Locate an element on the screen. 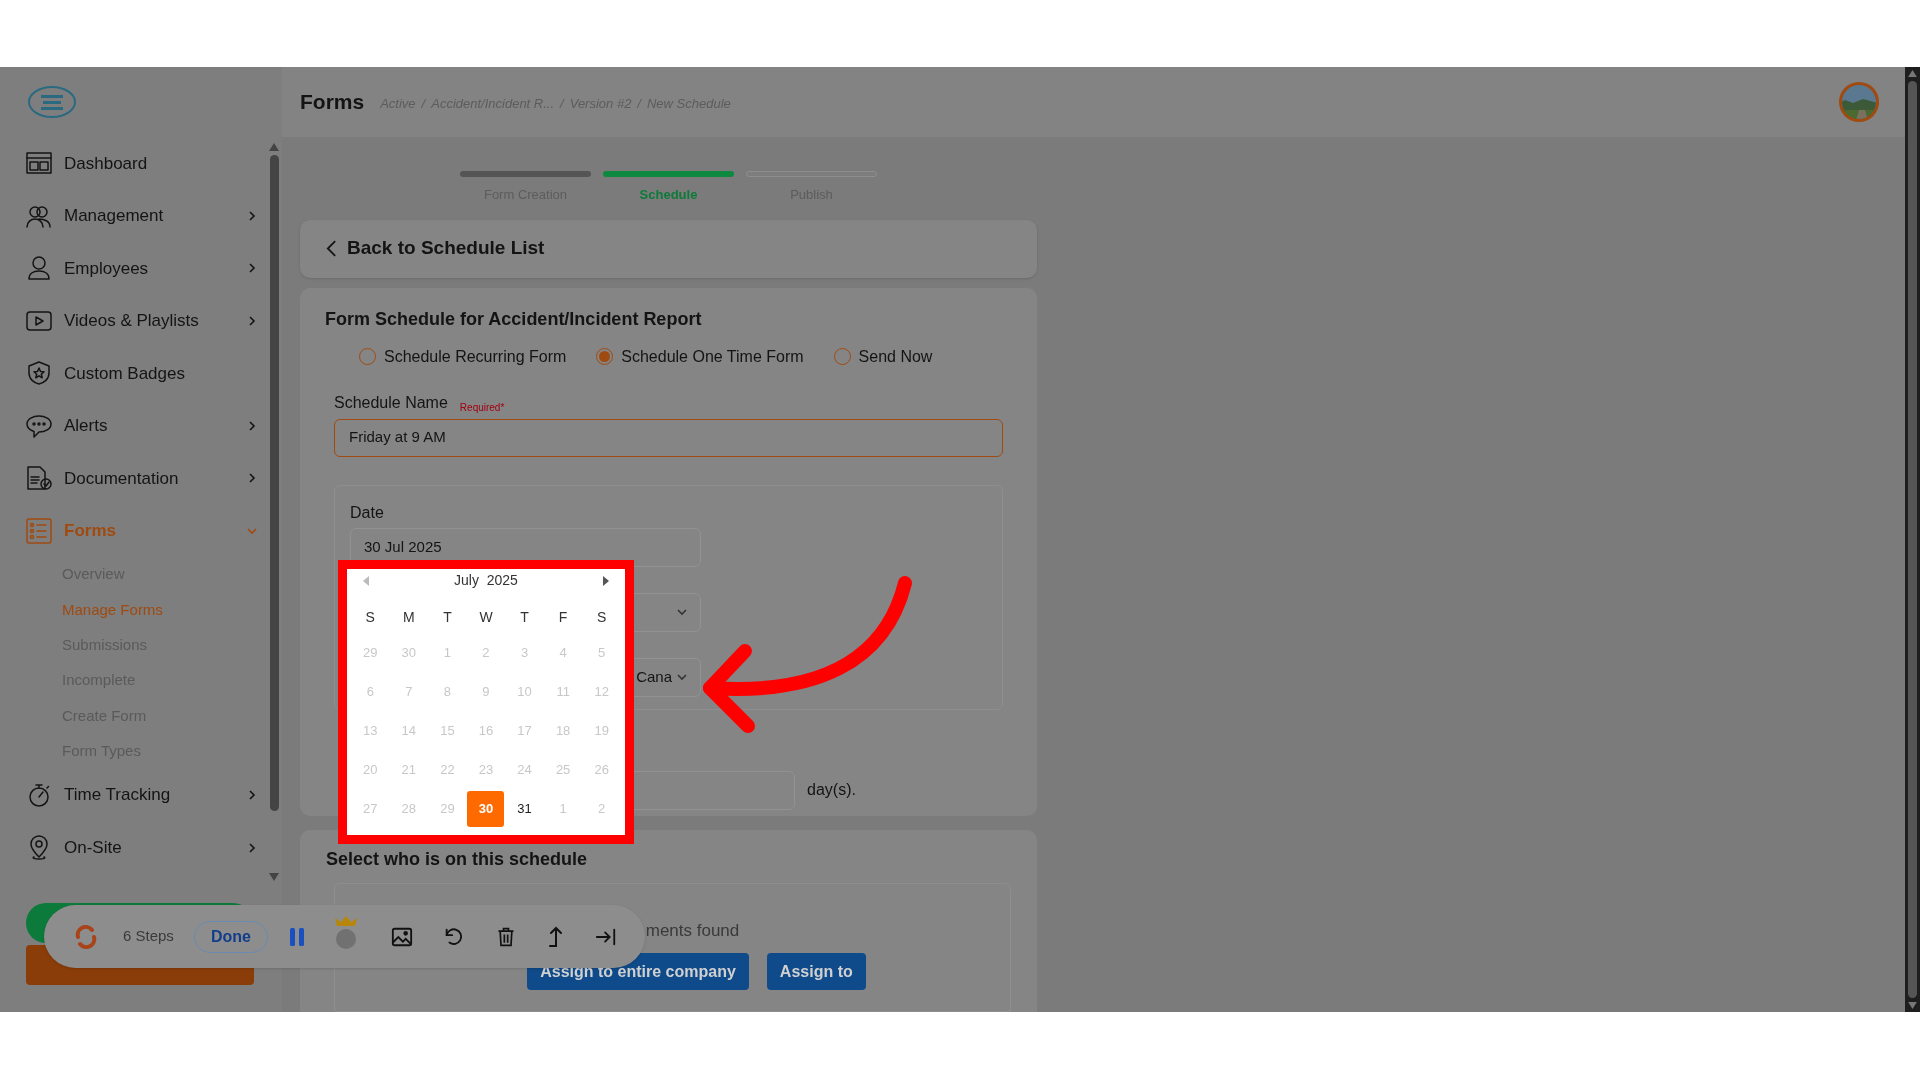 The width and height of the screenshot is (1920, 1080). calendar-month: July 2025 is located at coordinates (486, 580).